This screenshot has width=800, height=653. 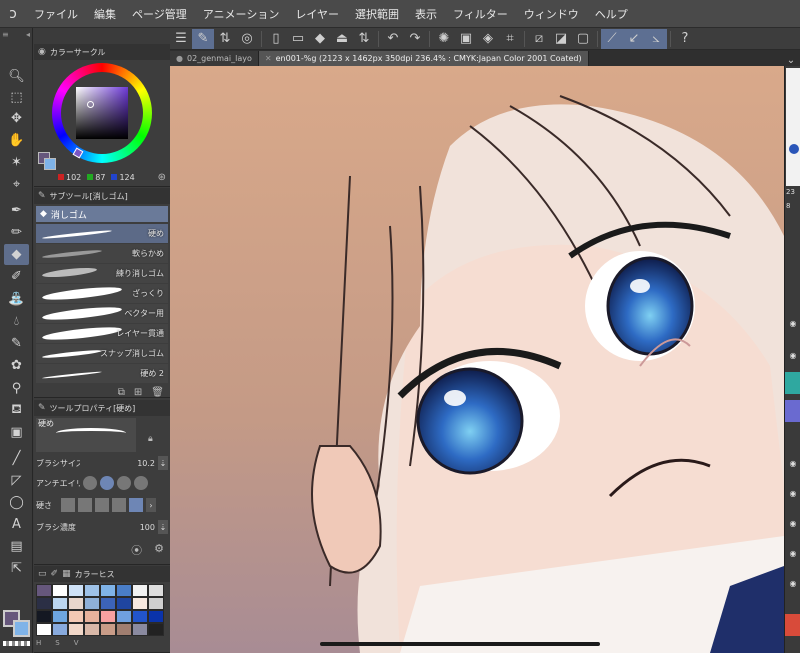 What do you see at coordinates (159, 551) in the screenshot?
I see `wrench-settings-icon: ⚙` at bounding box center [159, 551].